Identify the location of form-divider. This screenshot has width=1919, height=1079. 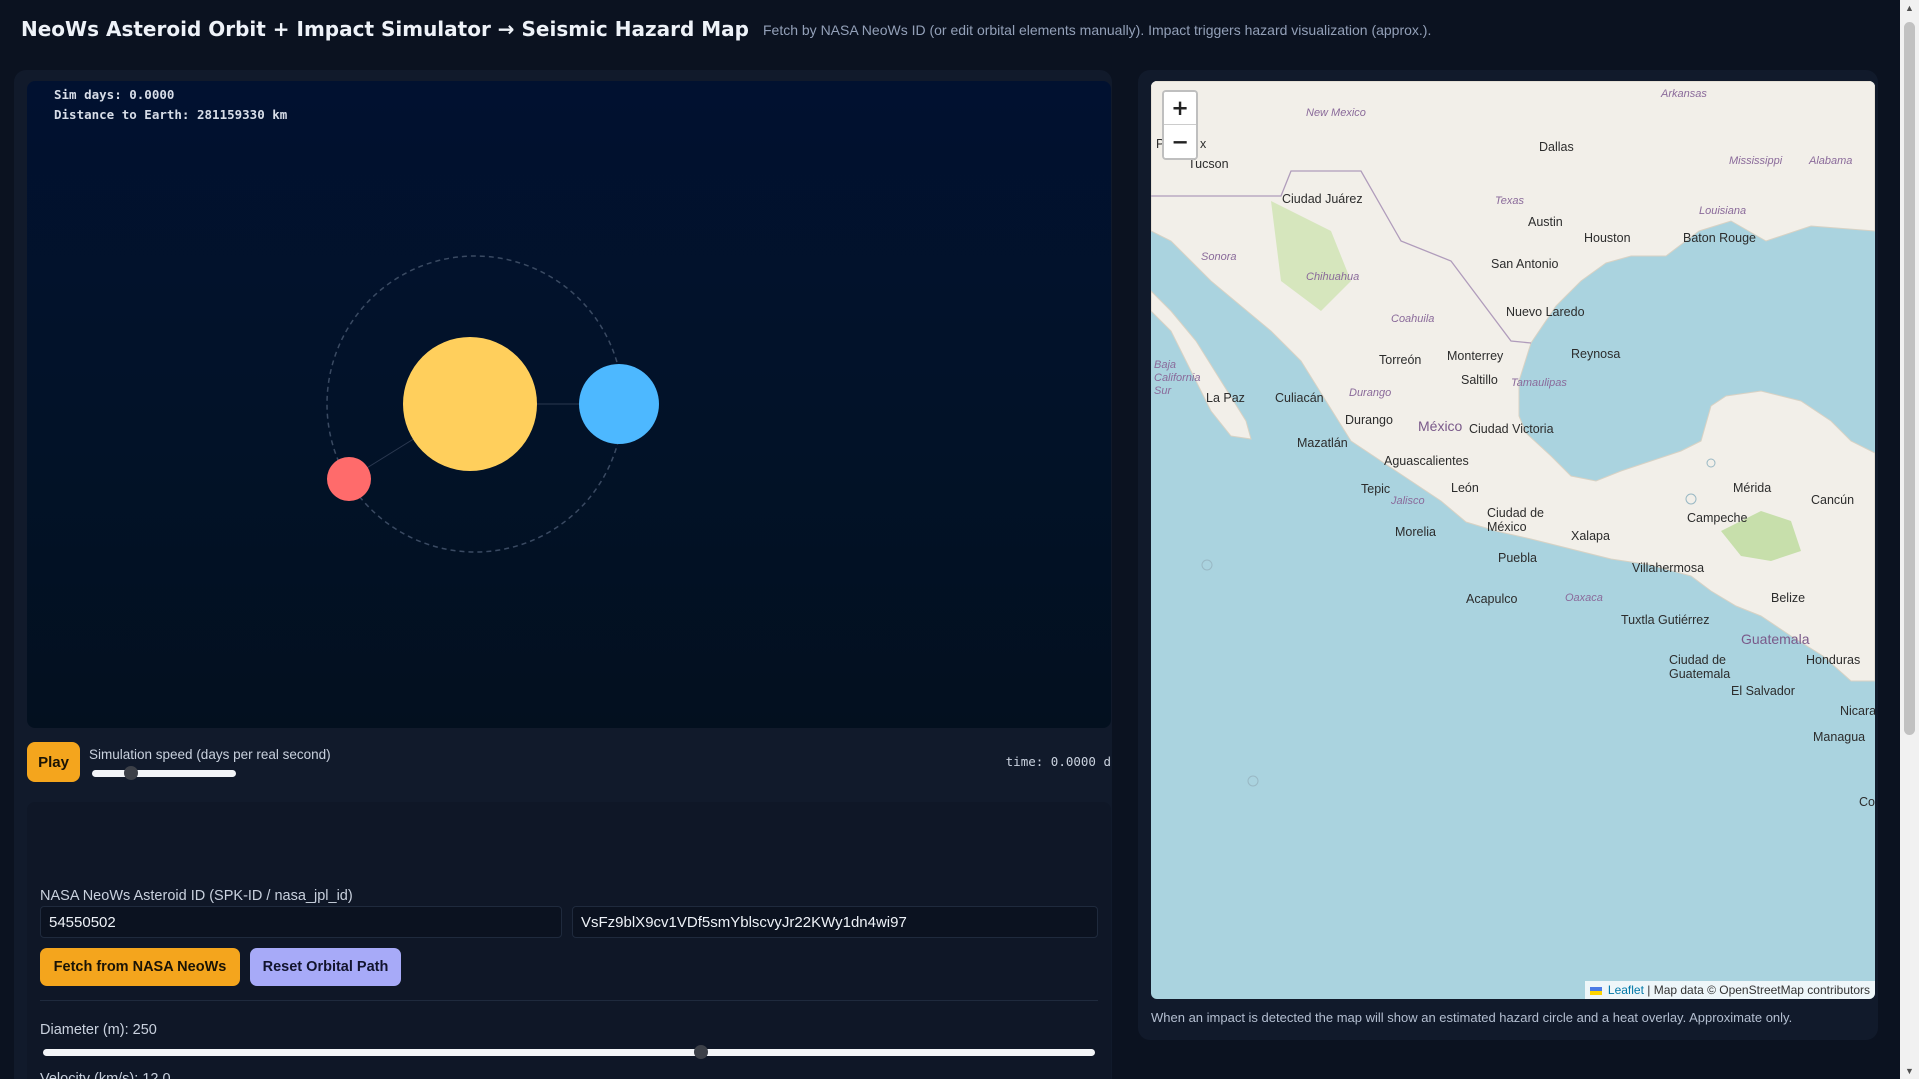
(569, 1000).